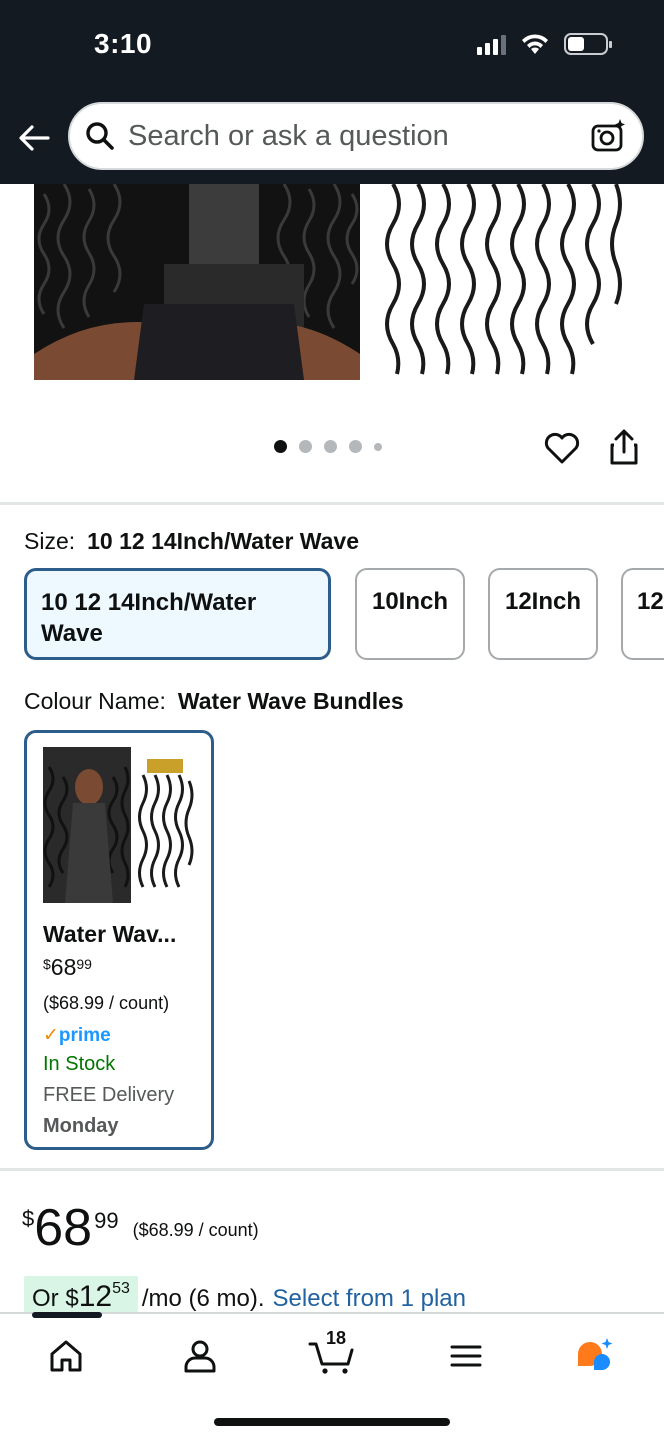 The width and height of the screenshot is (664, 1440). Describe the element at coordinates (106, 1003) in the screenshot. I see `colour-option-unit-price: ($68.99 / count)` at that location.